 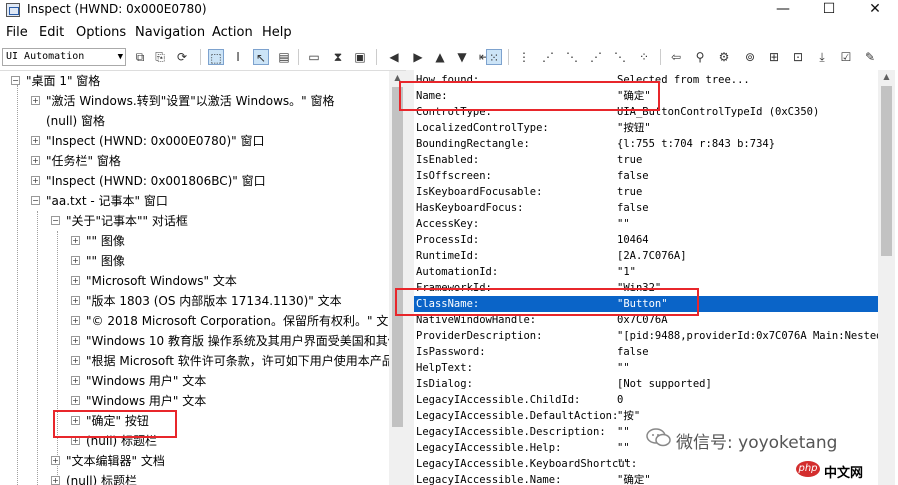 What do you see at coordinates (750, 57) in the screenshot?
I see `invoke-icon: ⊚` at bounding box center [750, 57].